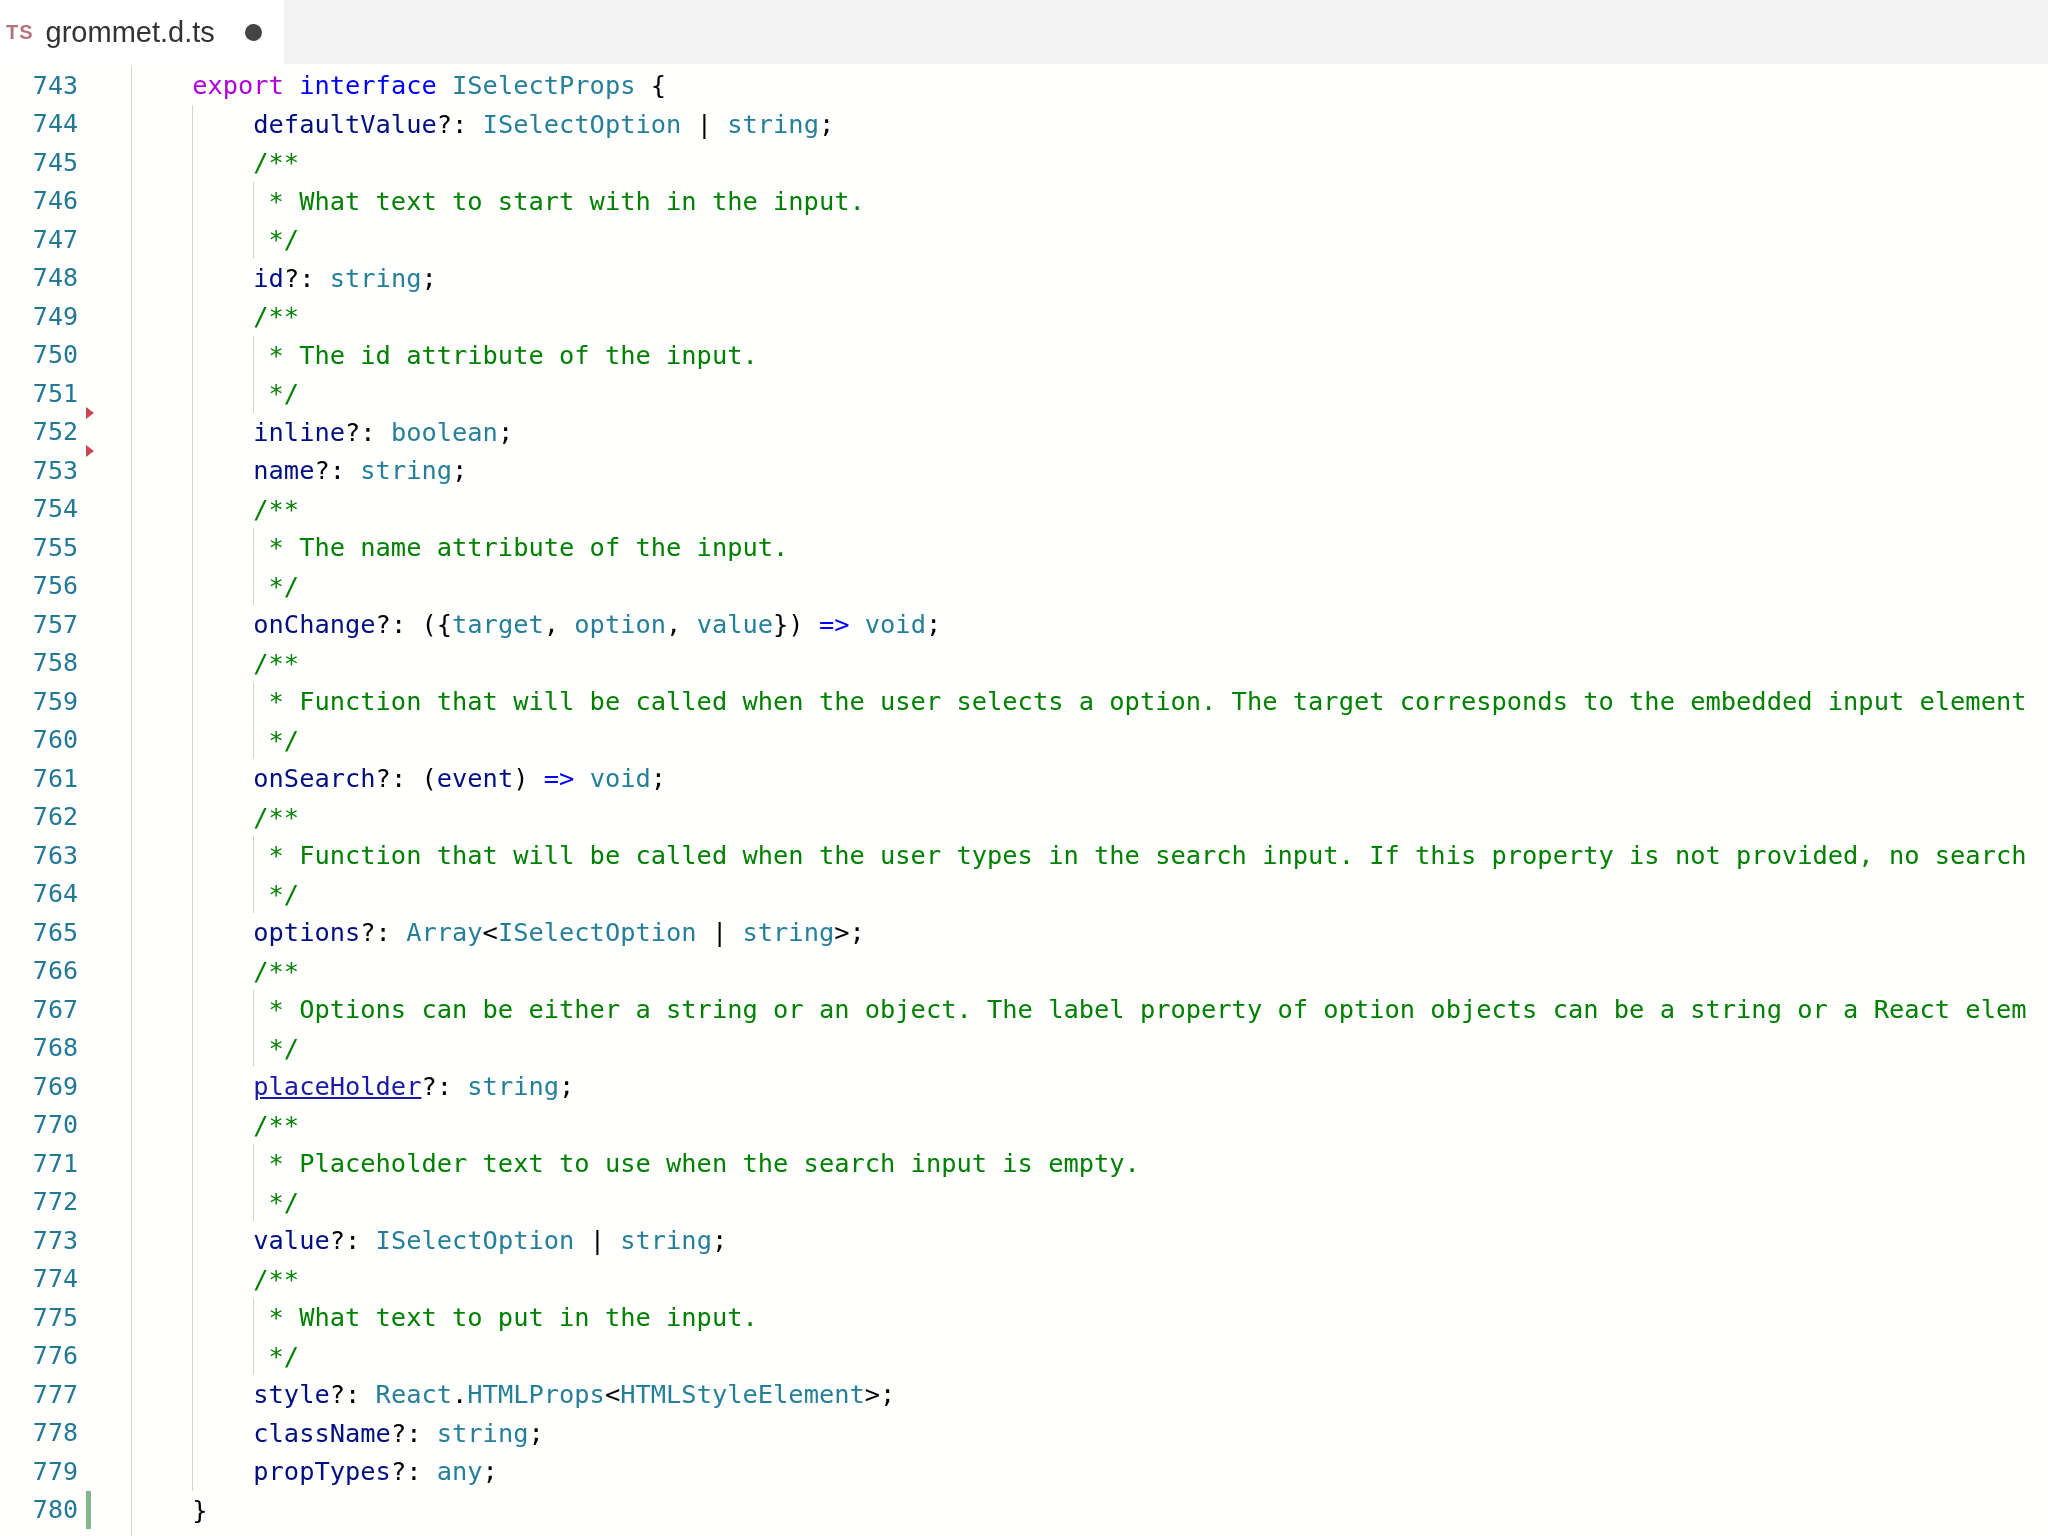  Describe the element at coordinates (54, 740) in the screenshot. I see `line-number: 760` at that location.